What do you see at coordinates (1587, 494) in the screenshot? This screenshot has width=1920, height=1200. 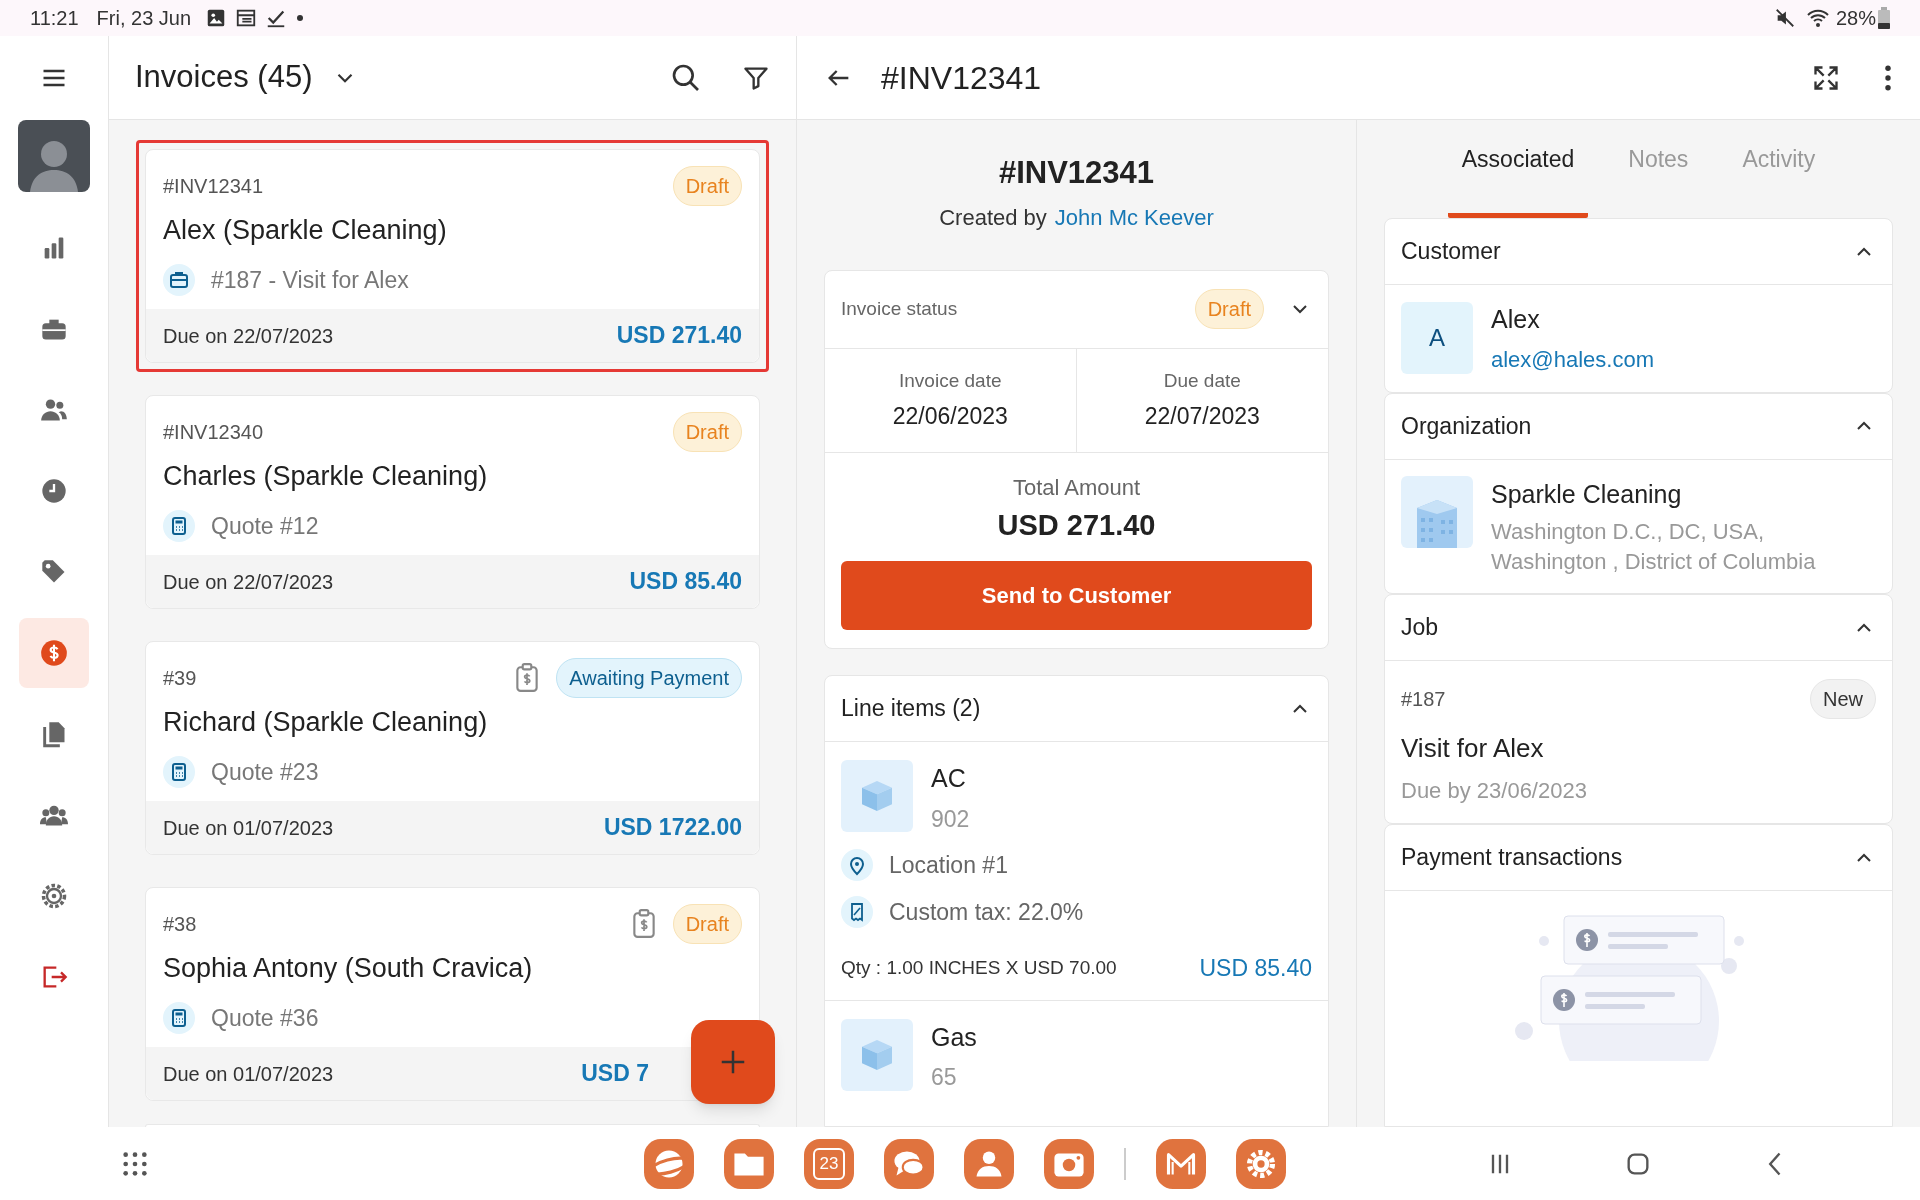 I see `organization-name: Sparkle Cleaning` at bounding box center [1587, 494].